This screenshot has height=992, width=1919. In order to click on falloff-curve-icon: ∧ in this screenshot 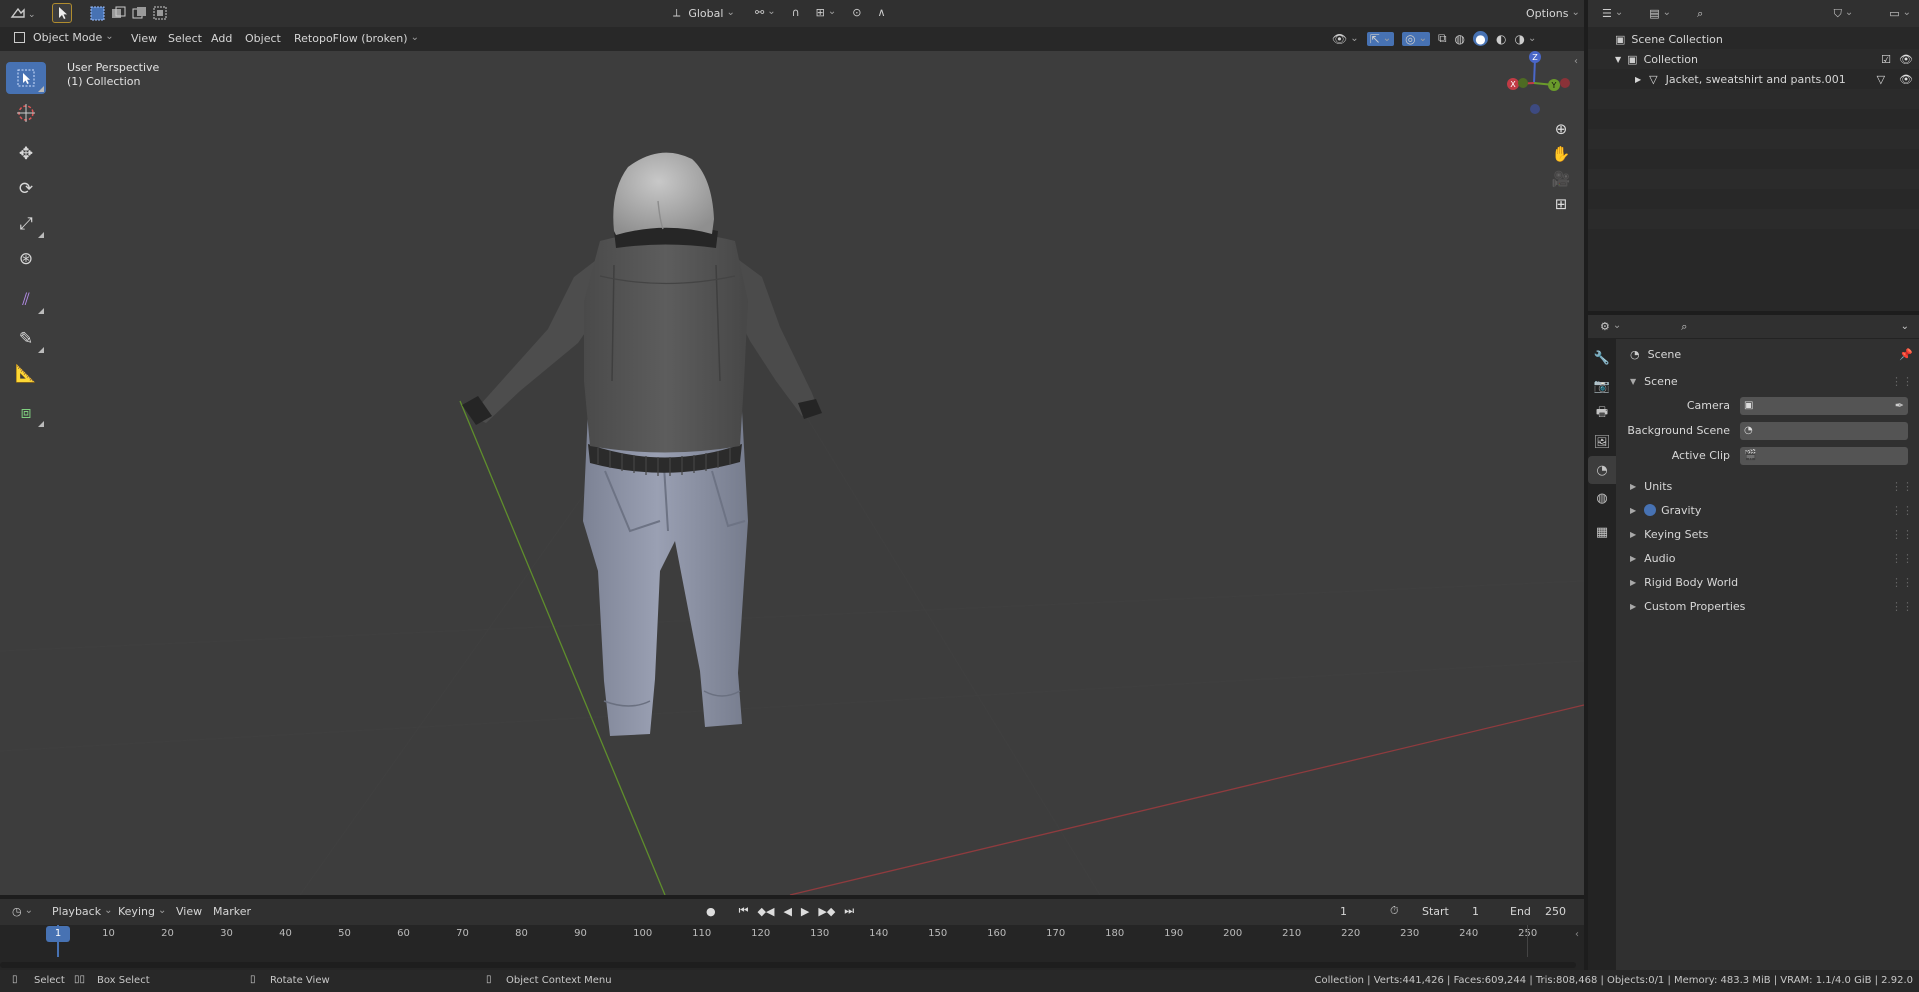, I will do `click(882, 12)`.